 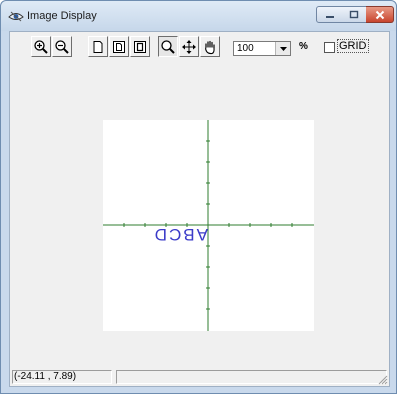 I want to click on page-frame-button, so click(x=119, y=46).